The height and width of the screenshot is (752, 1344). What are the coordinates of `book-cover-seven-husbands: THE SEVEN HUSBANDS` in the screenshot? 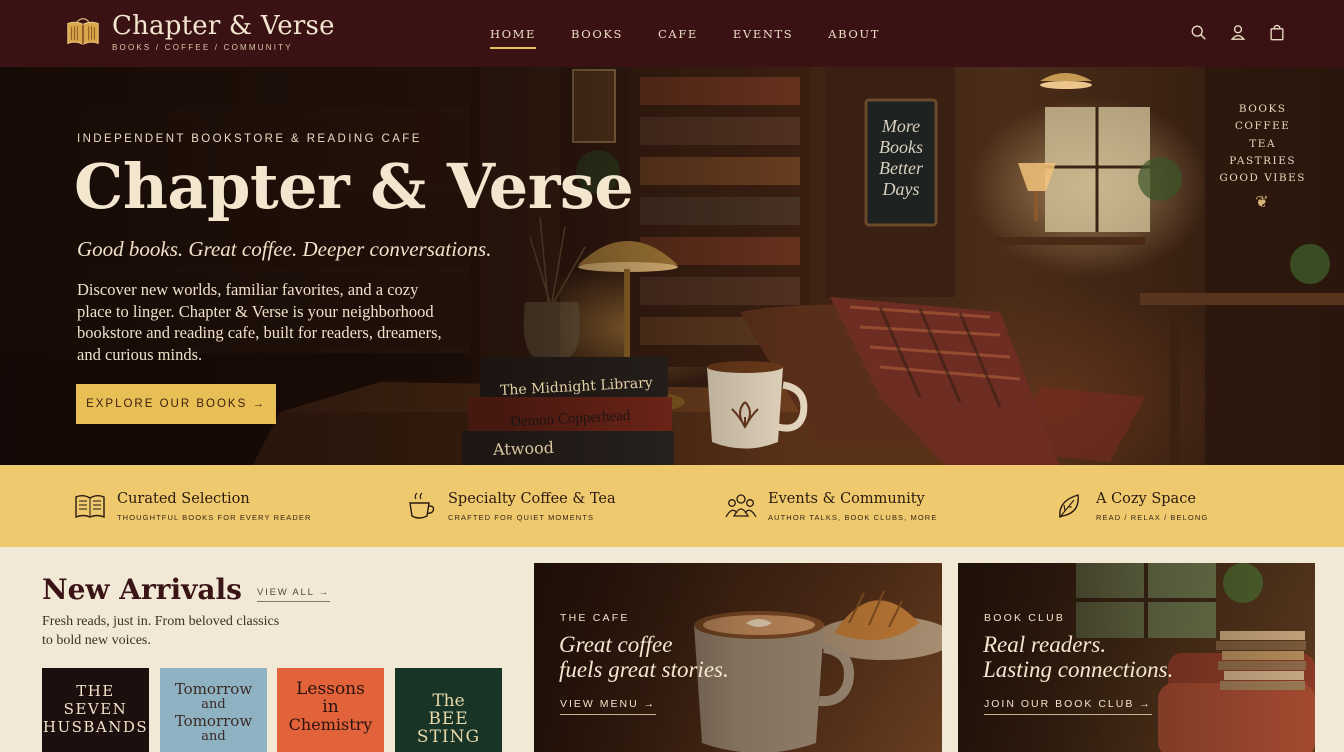 It's located at (95, 710).